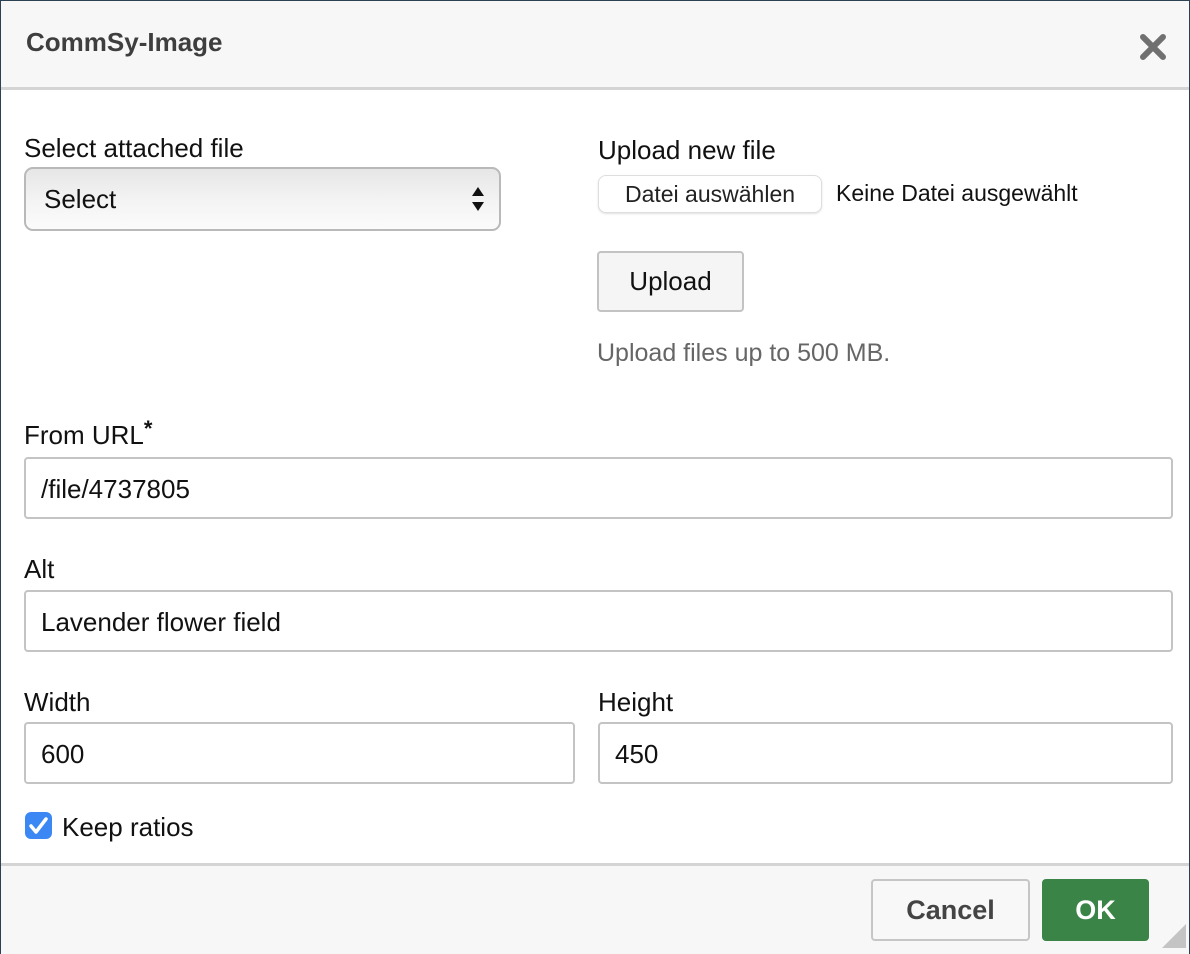 The width and height of the screenshot is (1190, 954). What do you see at coordinates (1095, 910) in the screenshot?
I see `ok-button: OK` at bounding box center [1095, 910].